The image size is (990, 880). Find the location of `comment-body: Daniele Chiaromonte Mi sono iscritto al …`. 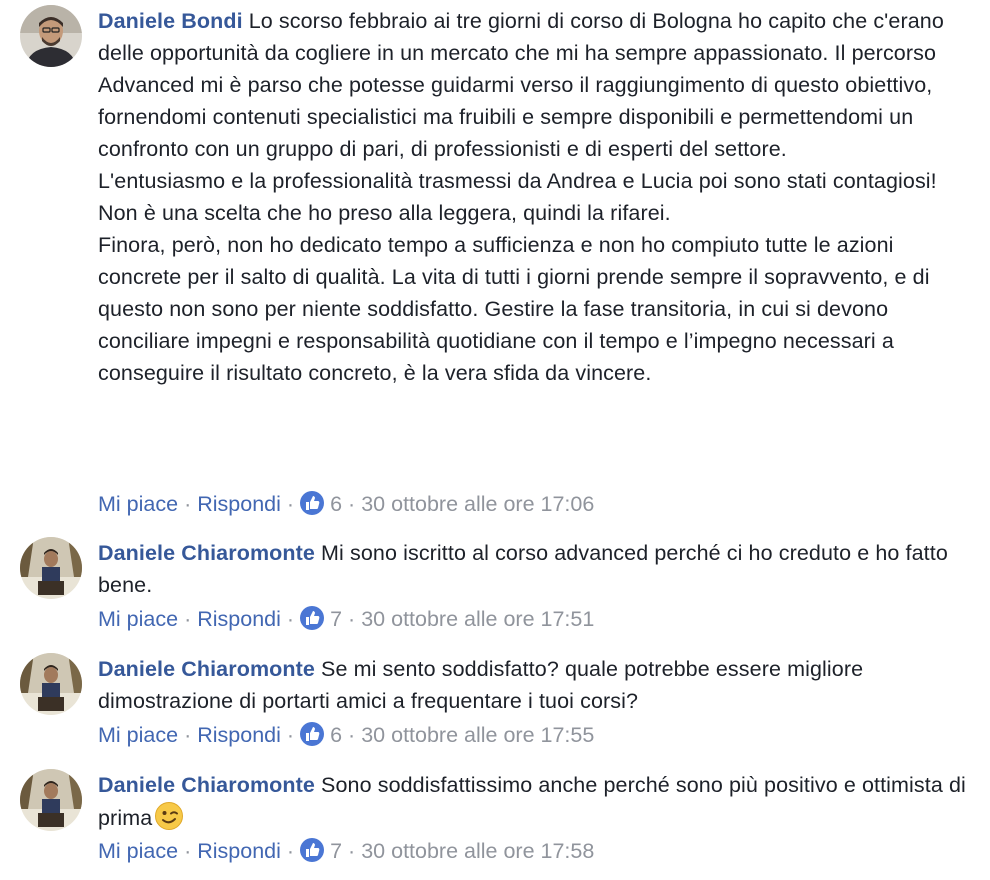

comment-body: Daniele Chiaromonte Mi sono iscritto al … is located at coordinates (533, 569).